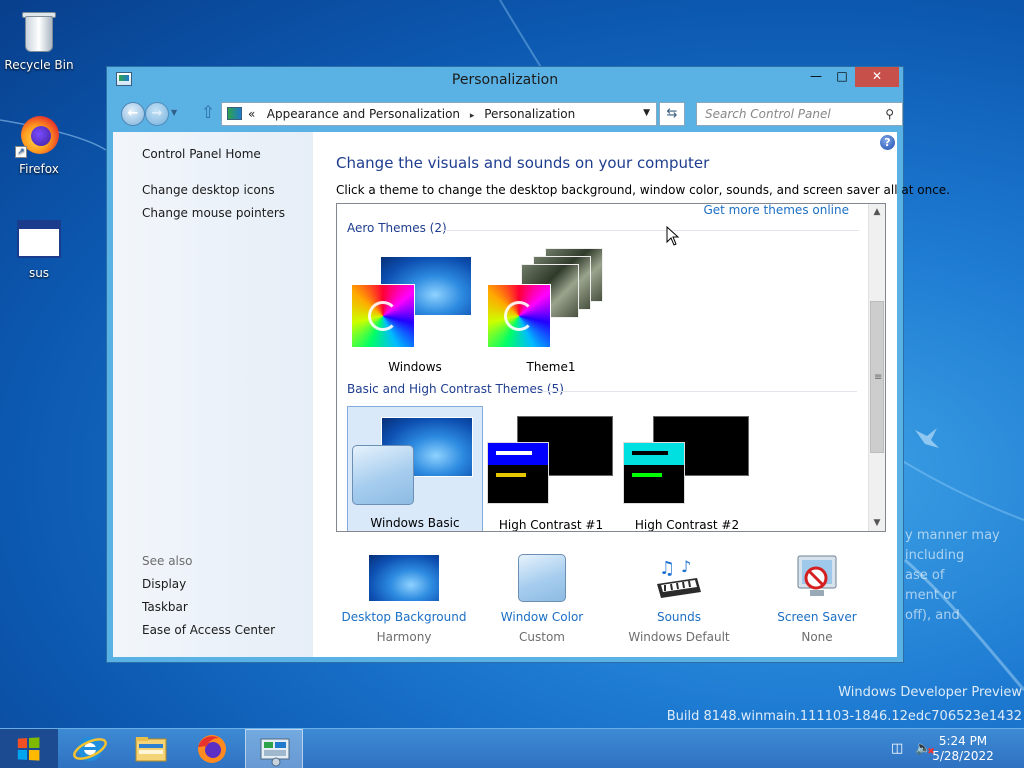 The width and height of the screenshot is (1024, 768). I want to click on desktop-background-setting: Desktop Background Harmony, so click(404, 599).